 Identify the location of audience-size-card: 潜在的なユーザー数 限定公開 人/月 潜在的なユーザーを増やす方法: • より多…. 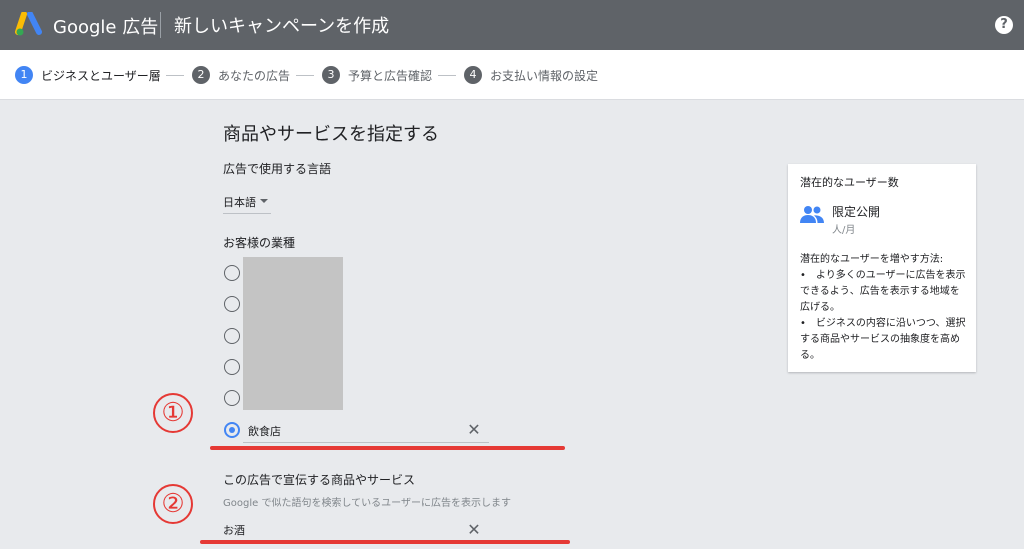
(882, 268).